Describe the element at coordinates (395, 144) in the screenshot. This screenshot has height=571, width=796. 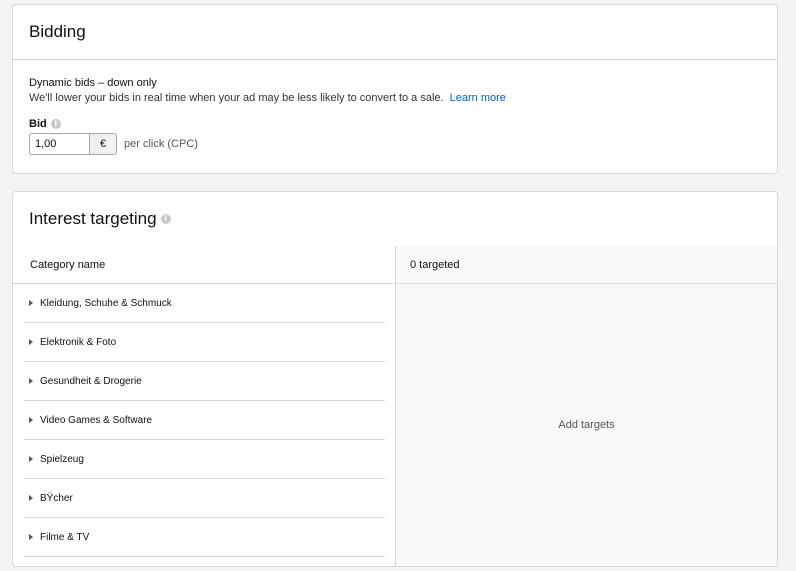
I see `bid-input-row: € per click (CPC)` at that location.